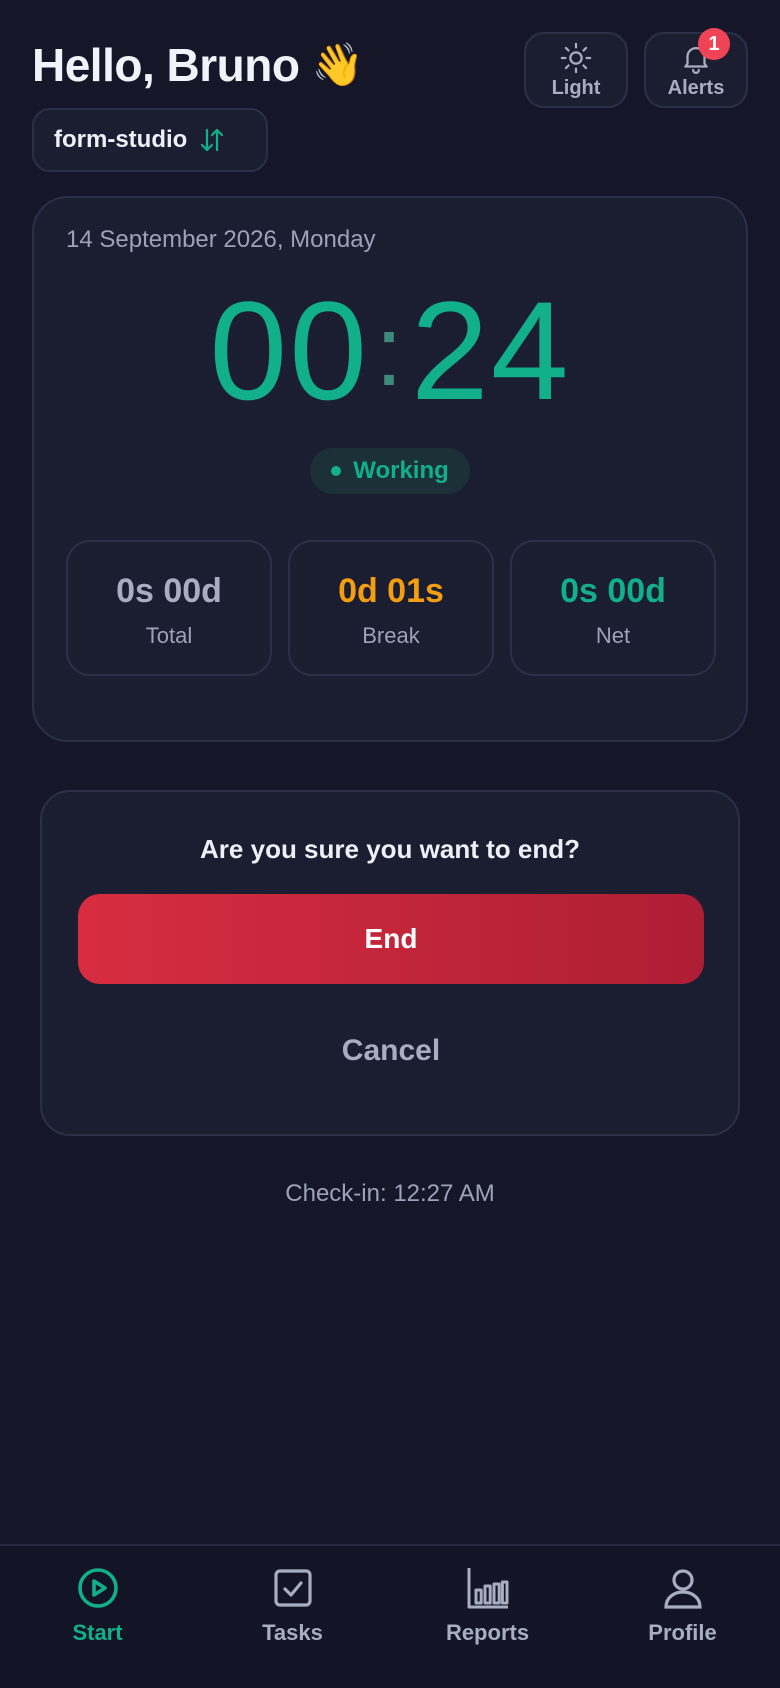 The width and height of the screenshot is (780, 1688). I want to click on bottom-navigation: Start Tasks Reports Profile, so click(390, 1616).